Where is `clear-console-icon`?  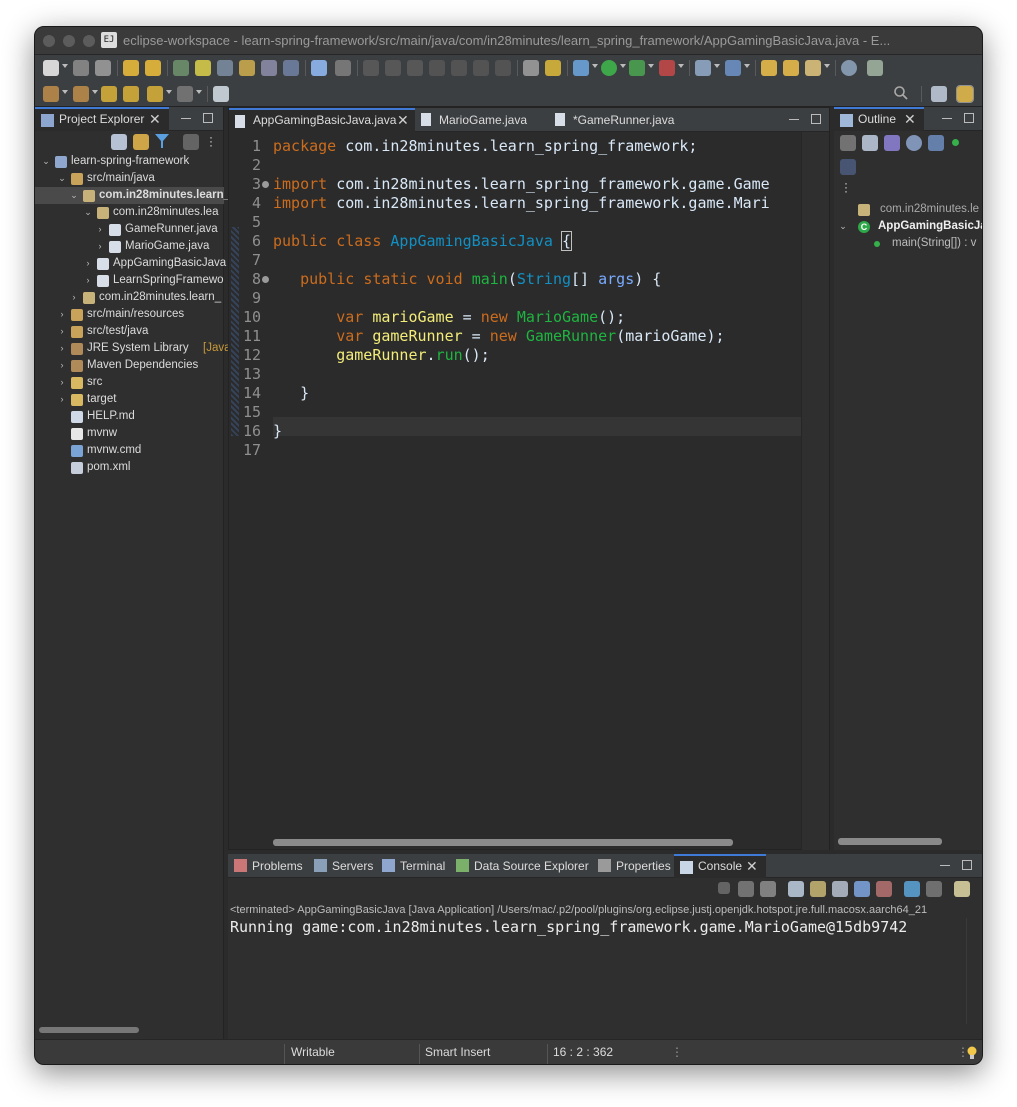 clear-console-icon is located at coordinates (796, 889).